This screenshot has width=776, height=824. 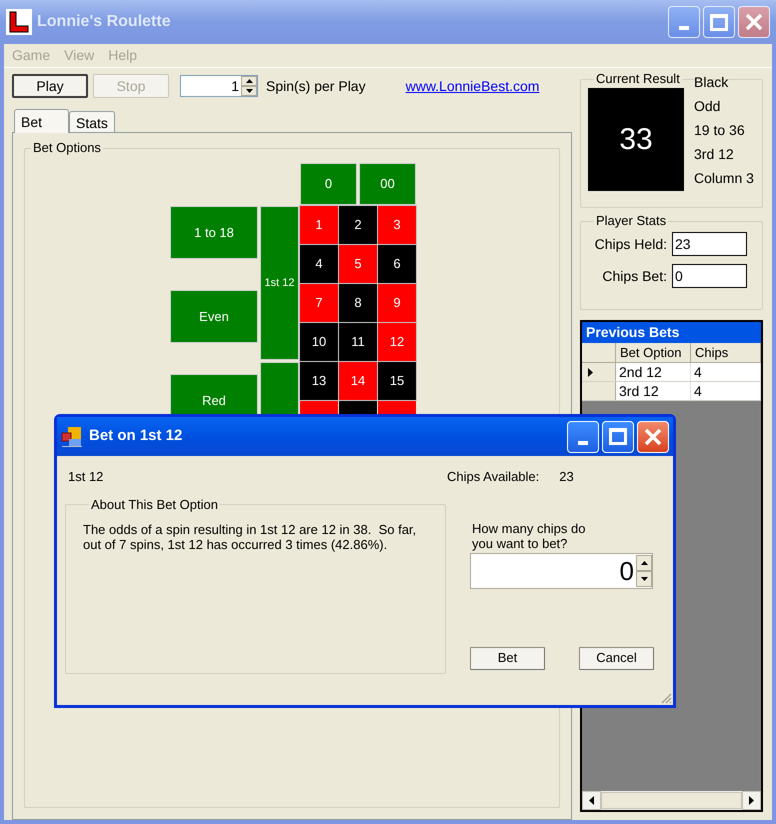 I want to click on spins-label: Spin(s) per Play, so click(x=316, y=86).